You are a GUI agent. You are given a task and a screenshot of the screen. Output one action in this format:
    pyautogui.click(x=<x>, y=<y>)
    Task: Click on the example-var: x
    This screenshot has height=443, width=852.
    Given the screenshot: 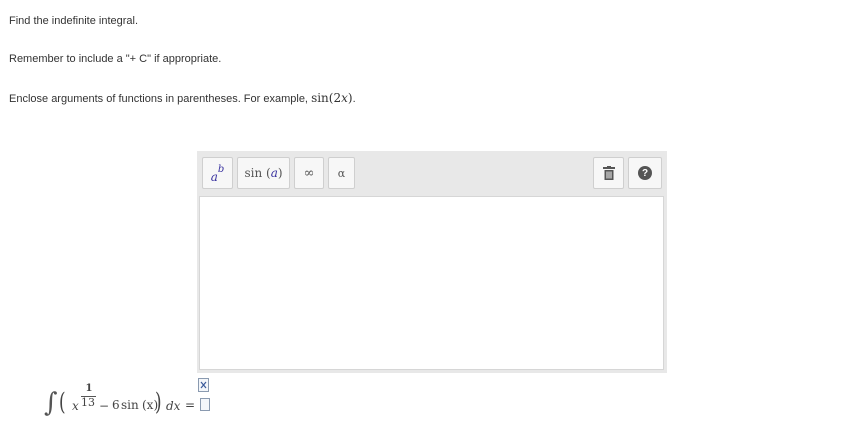 What is the action you would take?
    pyautogui.click(x=344, y=98)
    